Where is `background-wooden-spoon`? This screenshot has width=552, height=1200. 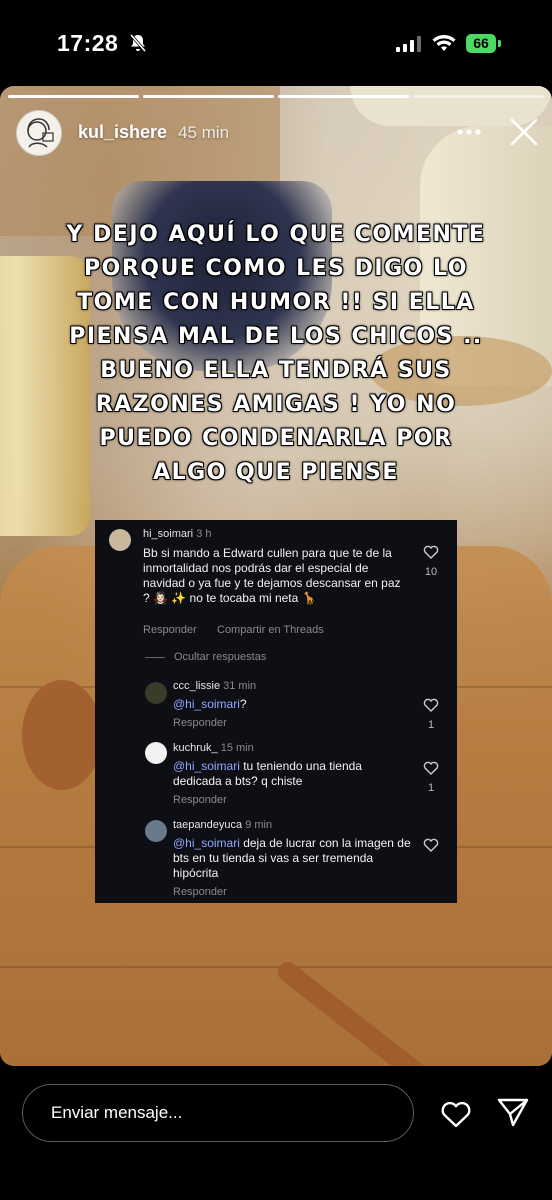
background-wooden-spoon is located at coordinates (62, 735).